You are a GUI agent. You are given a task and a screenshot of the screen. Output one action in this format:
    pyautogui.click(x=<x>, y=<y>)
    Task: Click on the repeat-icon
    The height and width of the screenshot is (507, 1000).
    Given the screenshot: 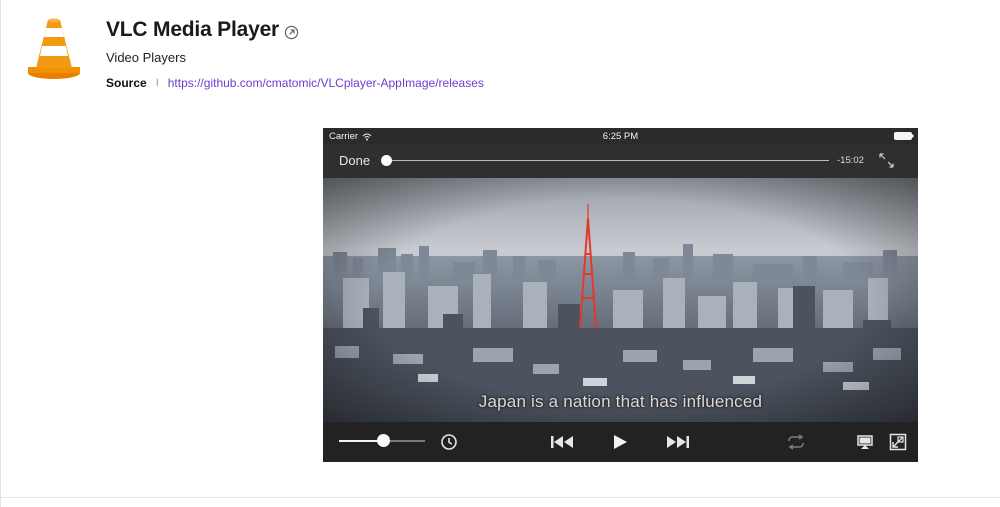 What is the action you would take?
    pyautogui.click(x=796, y=442)
    